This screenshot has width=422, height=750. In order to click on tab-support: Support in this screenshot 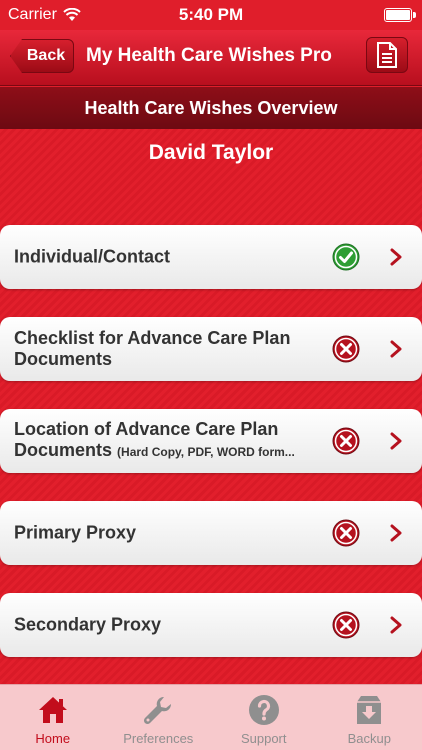, I will do `click(264, 717)`.